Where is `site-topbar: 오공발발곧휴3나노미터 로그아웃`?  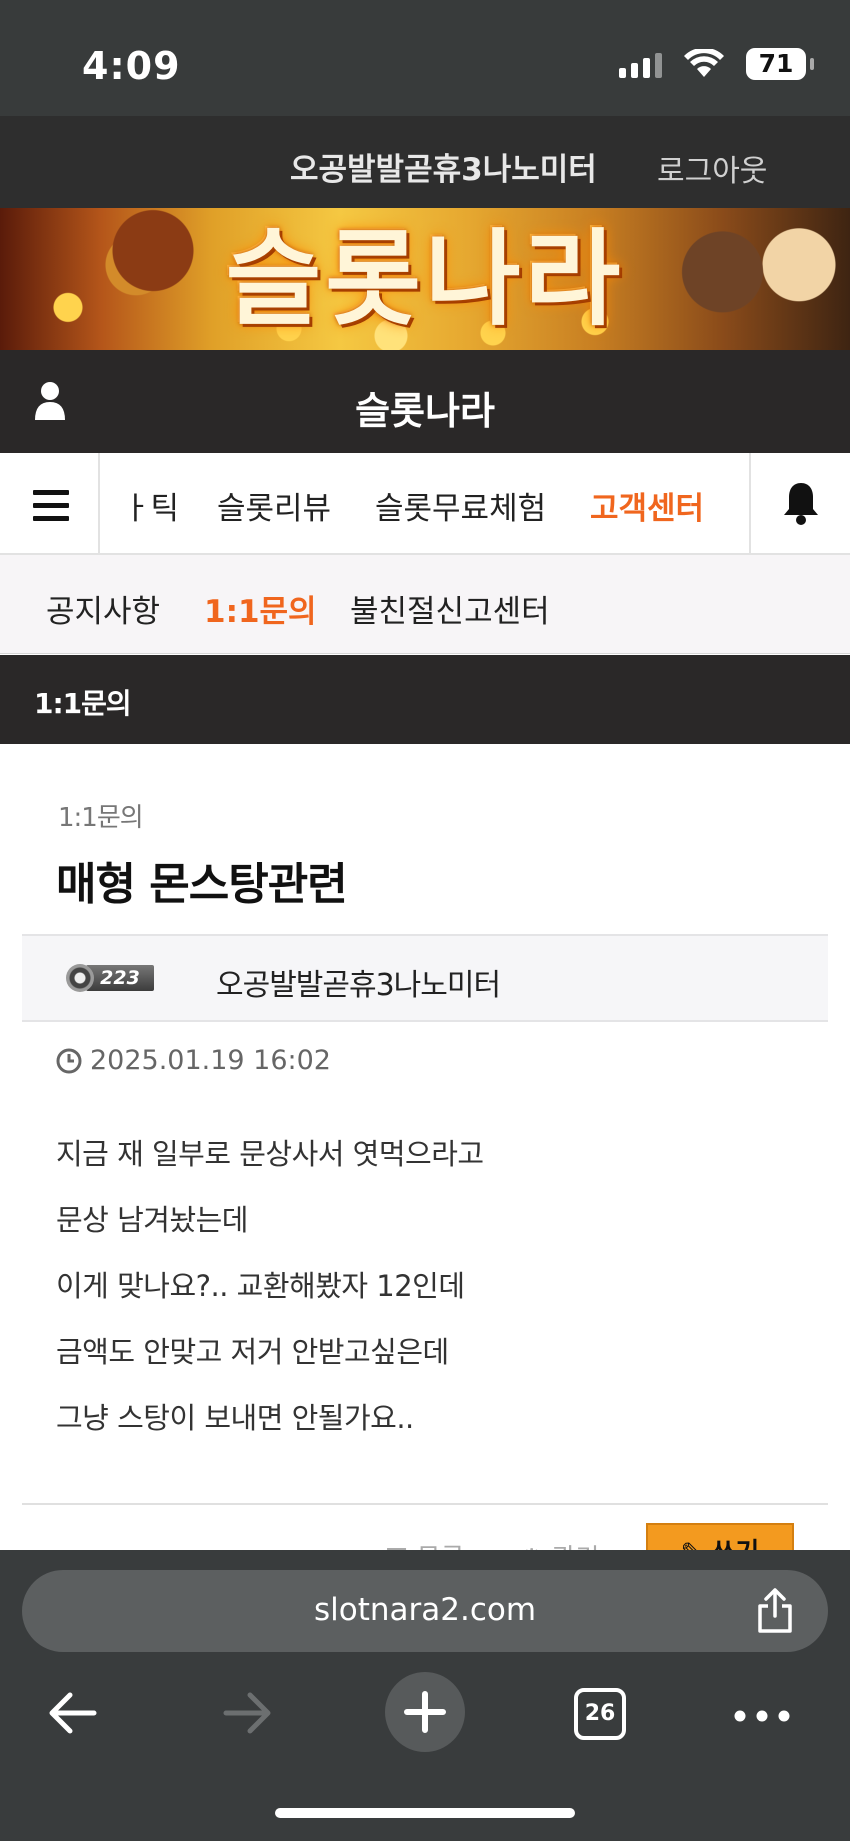 site-topbar: 오공발발곧휴3나노미터 로그아웃 is located at coordinates (425, 162).